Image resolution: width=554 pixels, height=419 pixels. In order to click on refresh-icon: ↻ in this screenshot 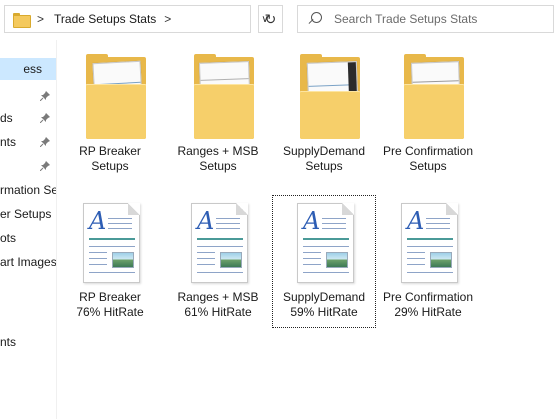, I will do `click(270, 18)`.